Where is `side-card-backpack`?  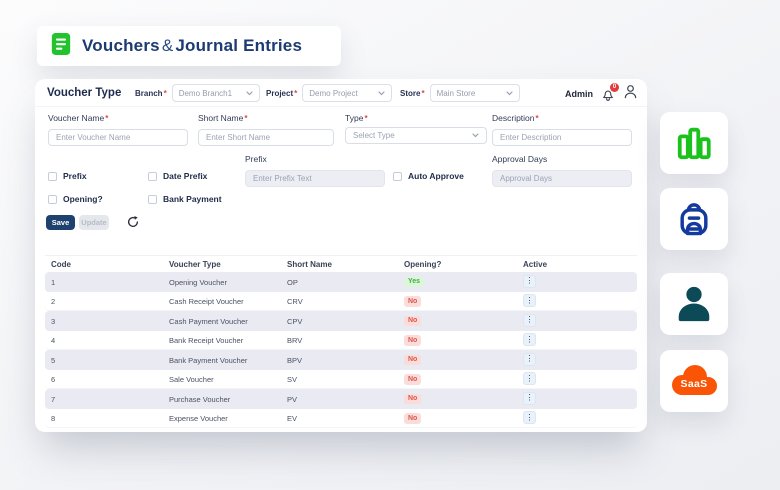
side-card-backpack is located at coordinates (694, 219).